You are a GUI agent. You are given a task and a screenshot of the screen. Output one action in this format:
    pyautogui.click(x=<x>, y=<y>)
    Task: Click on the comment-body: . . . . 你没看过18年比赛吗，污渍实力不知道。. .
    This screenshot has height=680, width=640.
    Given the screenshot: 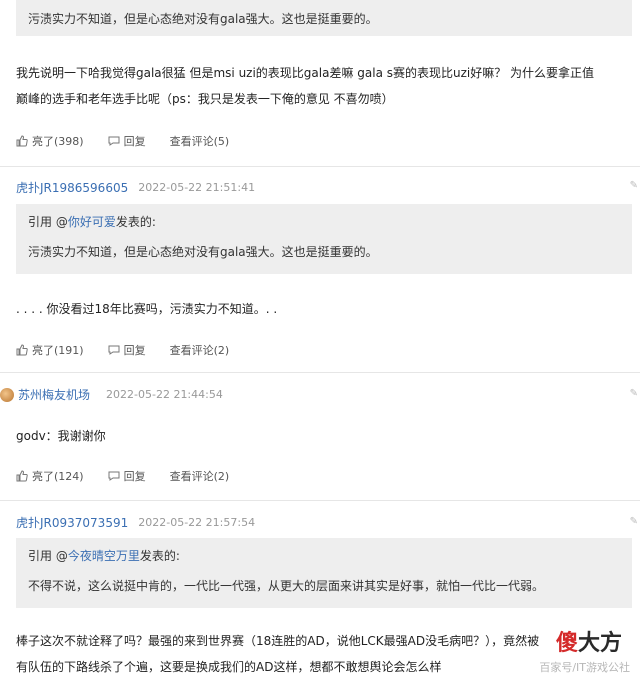 What is the action you would take?
    pyautogui.click(x=147, y=309)
    